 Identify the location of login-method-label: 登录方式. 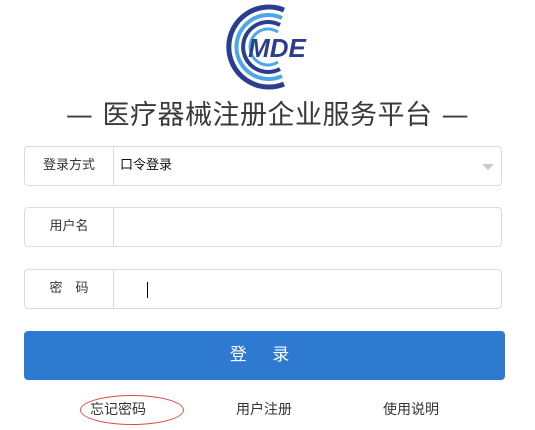
(69, 166).